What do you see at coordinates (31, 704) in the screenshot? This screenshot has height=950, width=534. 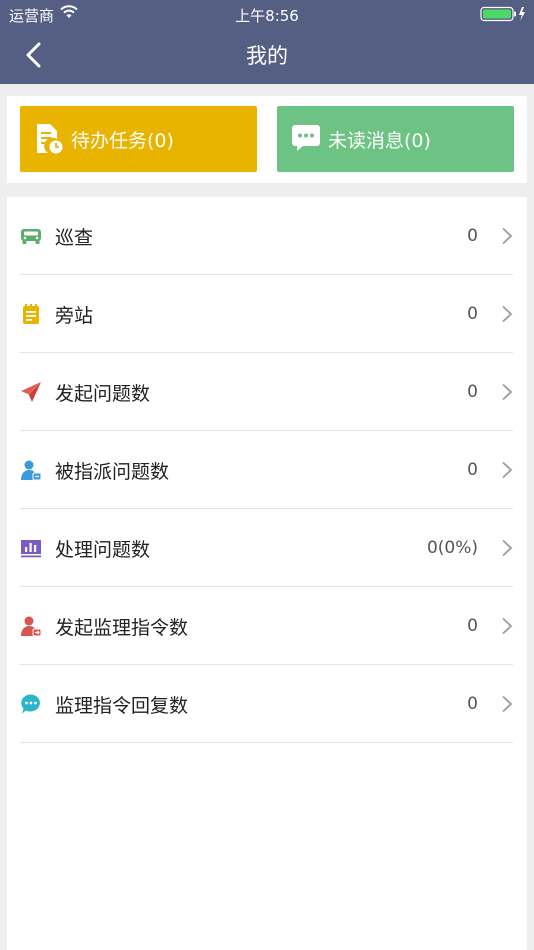 I see `chat-dots-icon` at bounding box center [31, 704].